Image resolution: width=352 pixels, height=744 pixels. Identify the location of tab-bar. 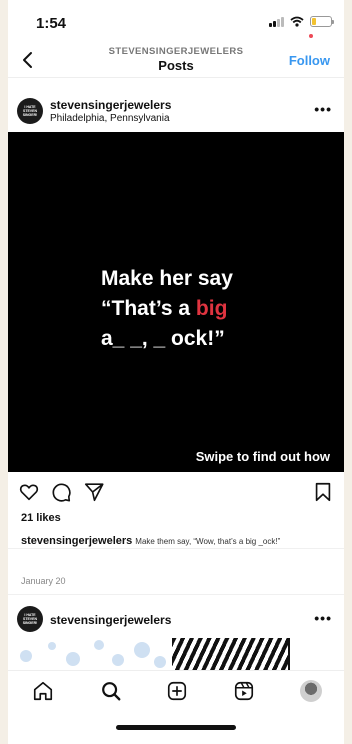
(176, 691).